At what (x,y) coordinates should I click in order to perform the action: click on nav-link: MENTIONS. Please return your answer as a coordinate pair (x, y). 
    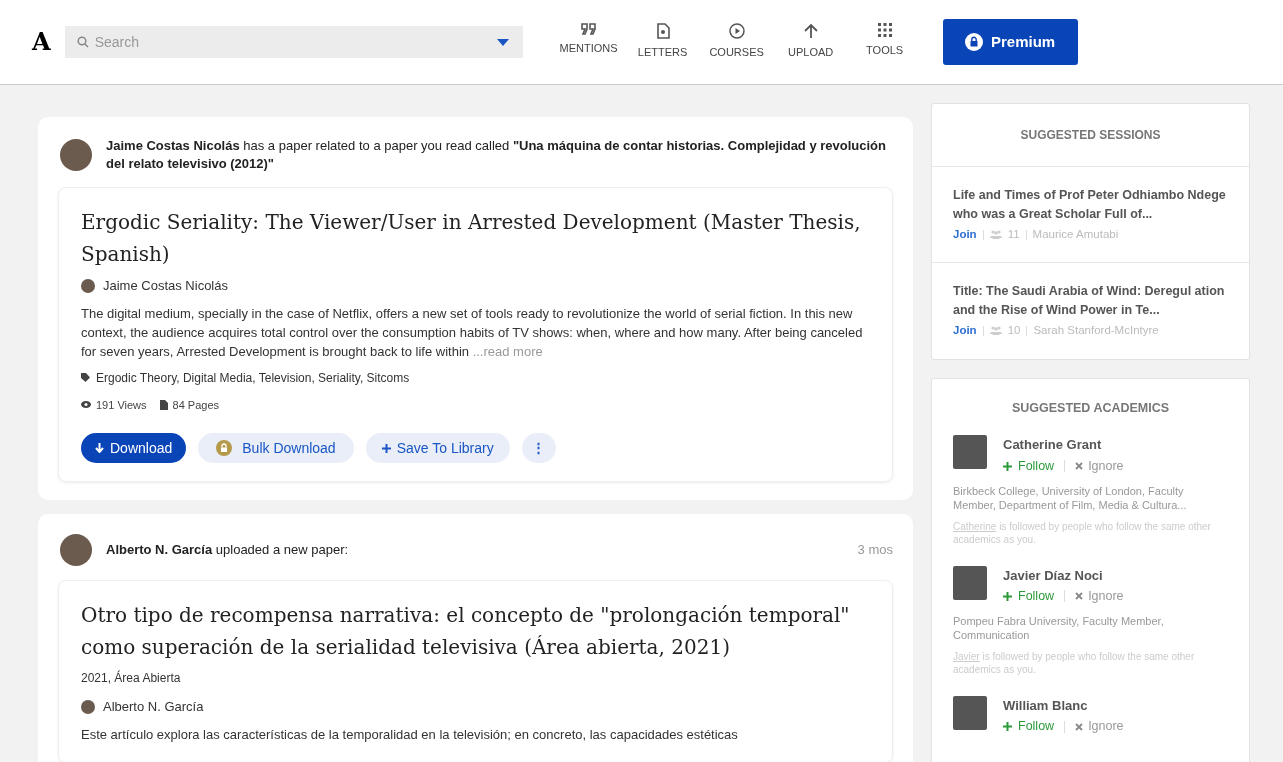
    Looking at the image, I should click on (588, 42).